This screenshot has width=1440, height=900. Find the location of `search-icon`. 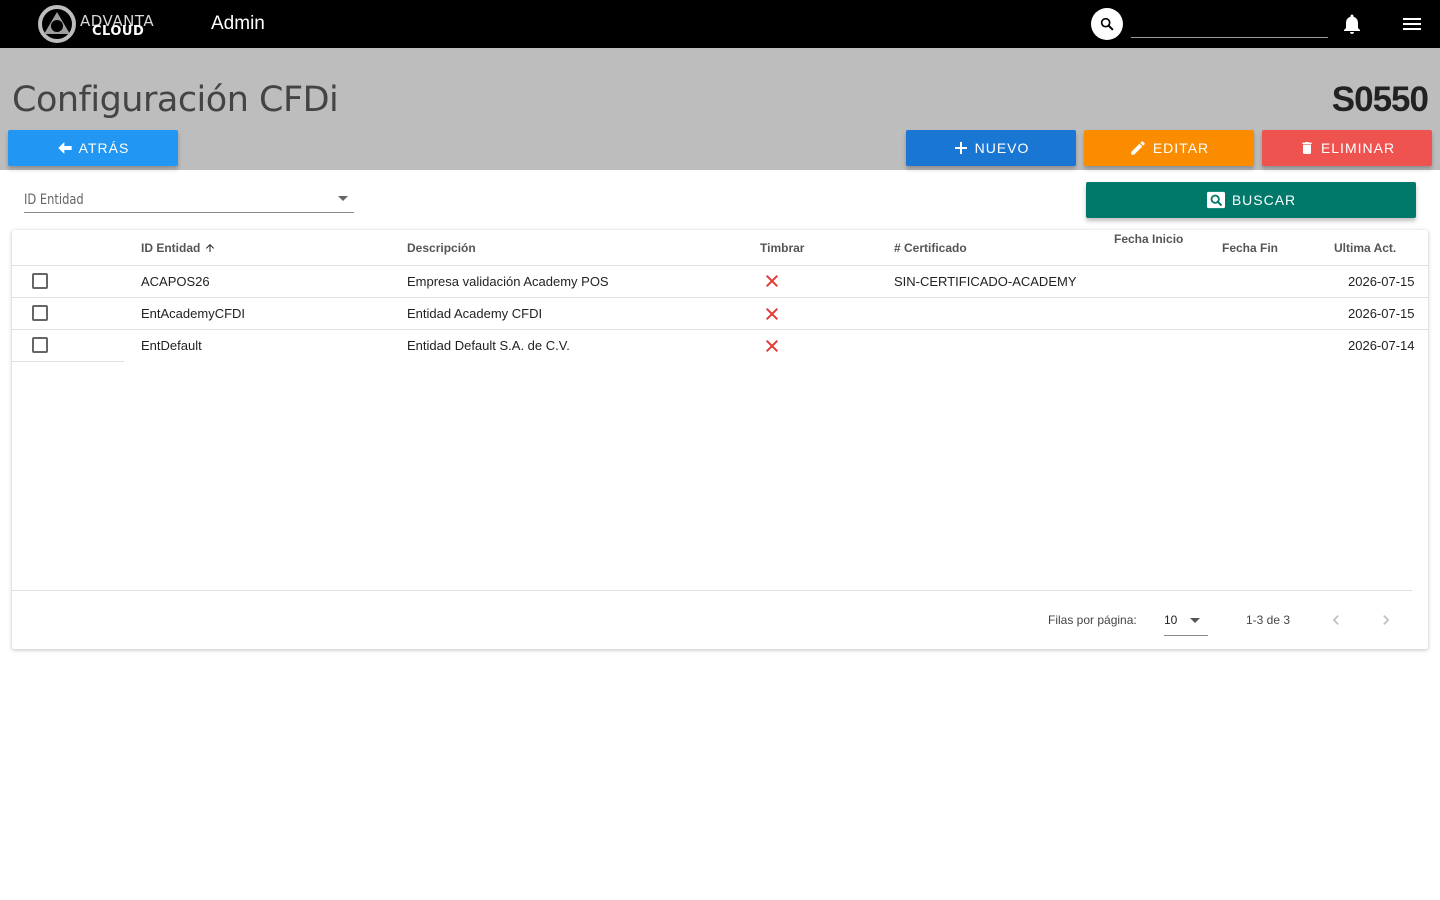

search-icon is located at coordinates (1107, 24).